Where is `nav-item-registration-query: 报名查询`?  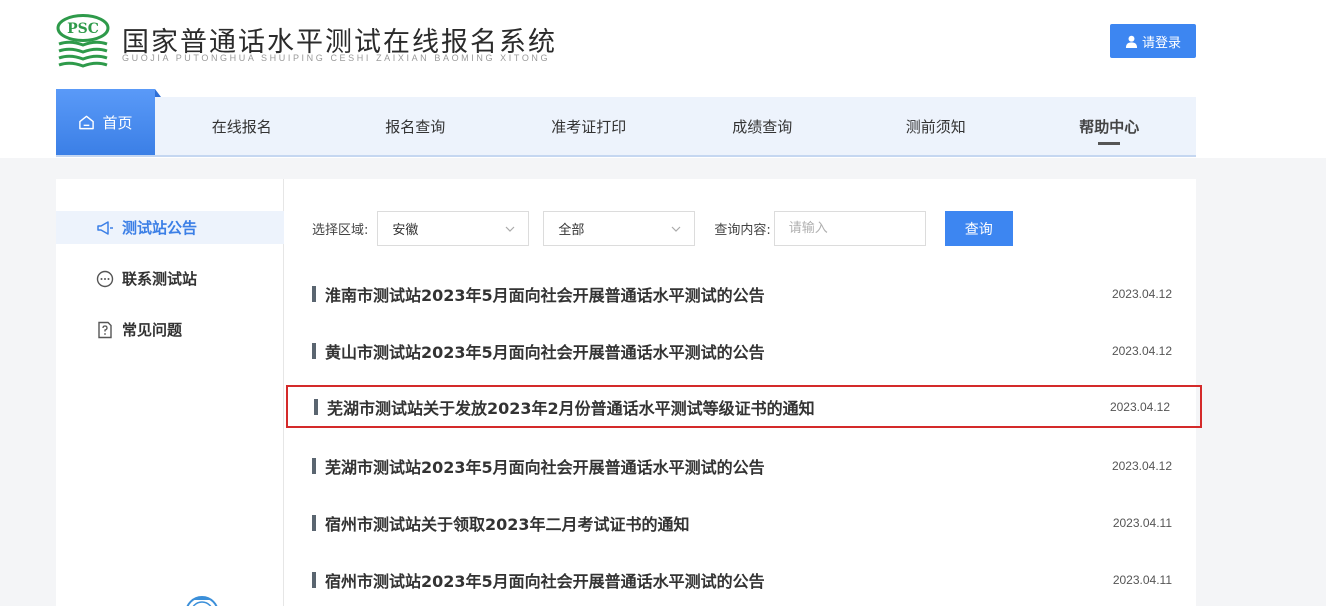
nav-item-registration-query: 报名查询 is located at coordinates (416, 126).